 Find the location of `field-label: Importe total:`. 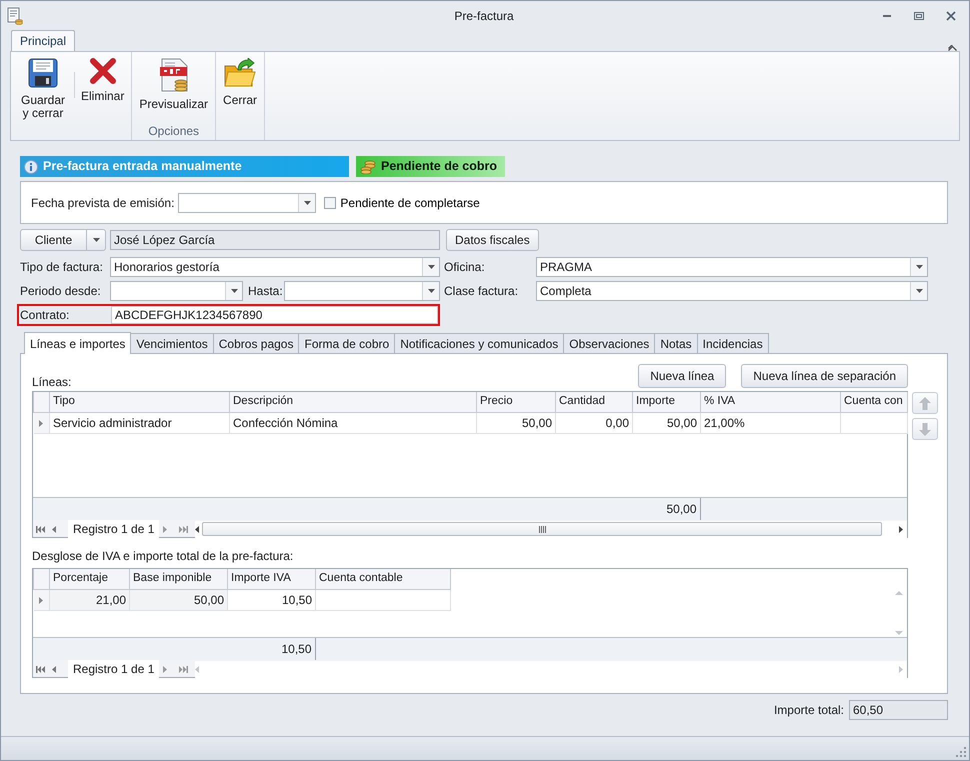

field-label: Importe total: is located at coordinates (809, 710).